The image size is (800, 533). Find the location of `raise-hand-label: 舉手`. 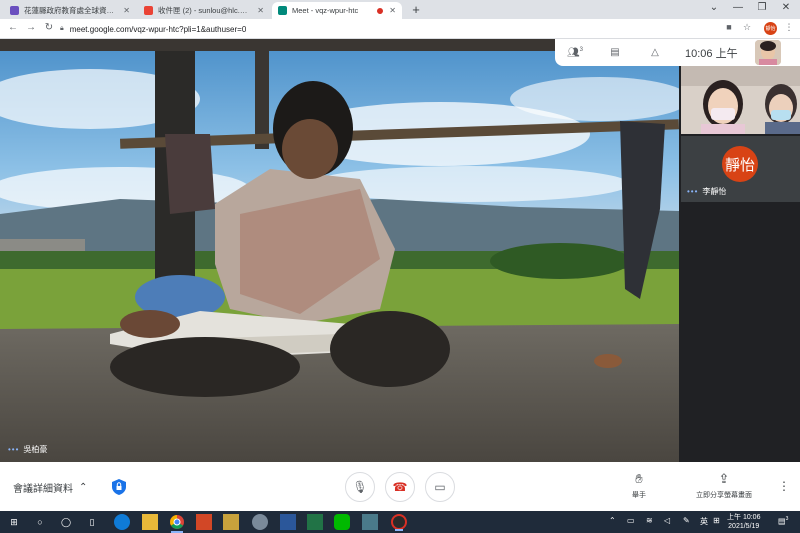

raise-hand-label: 舉手 is located at coordinates (639, 495).